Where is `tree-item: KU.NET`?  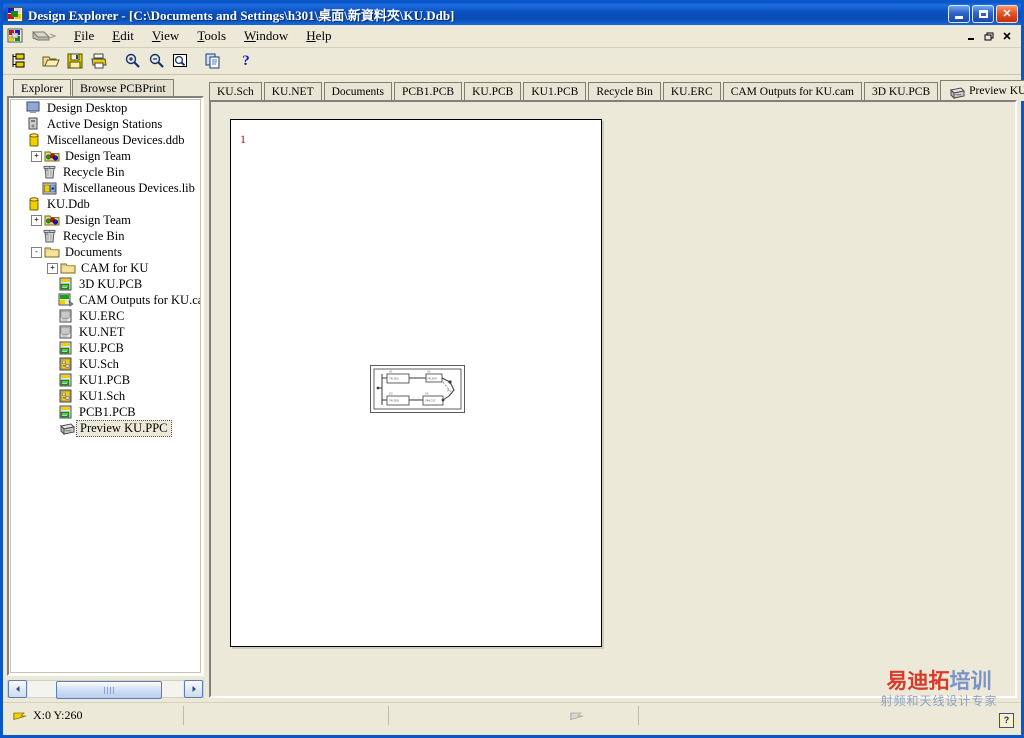 tree-item: KU.NET is located at coordinates (105, 332).